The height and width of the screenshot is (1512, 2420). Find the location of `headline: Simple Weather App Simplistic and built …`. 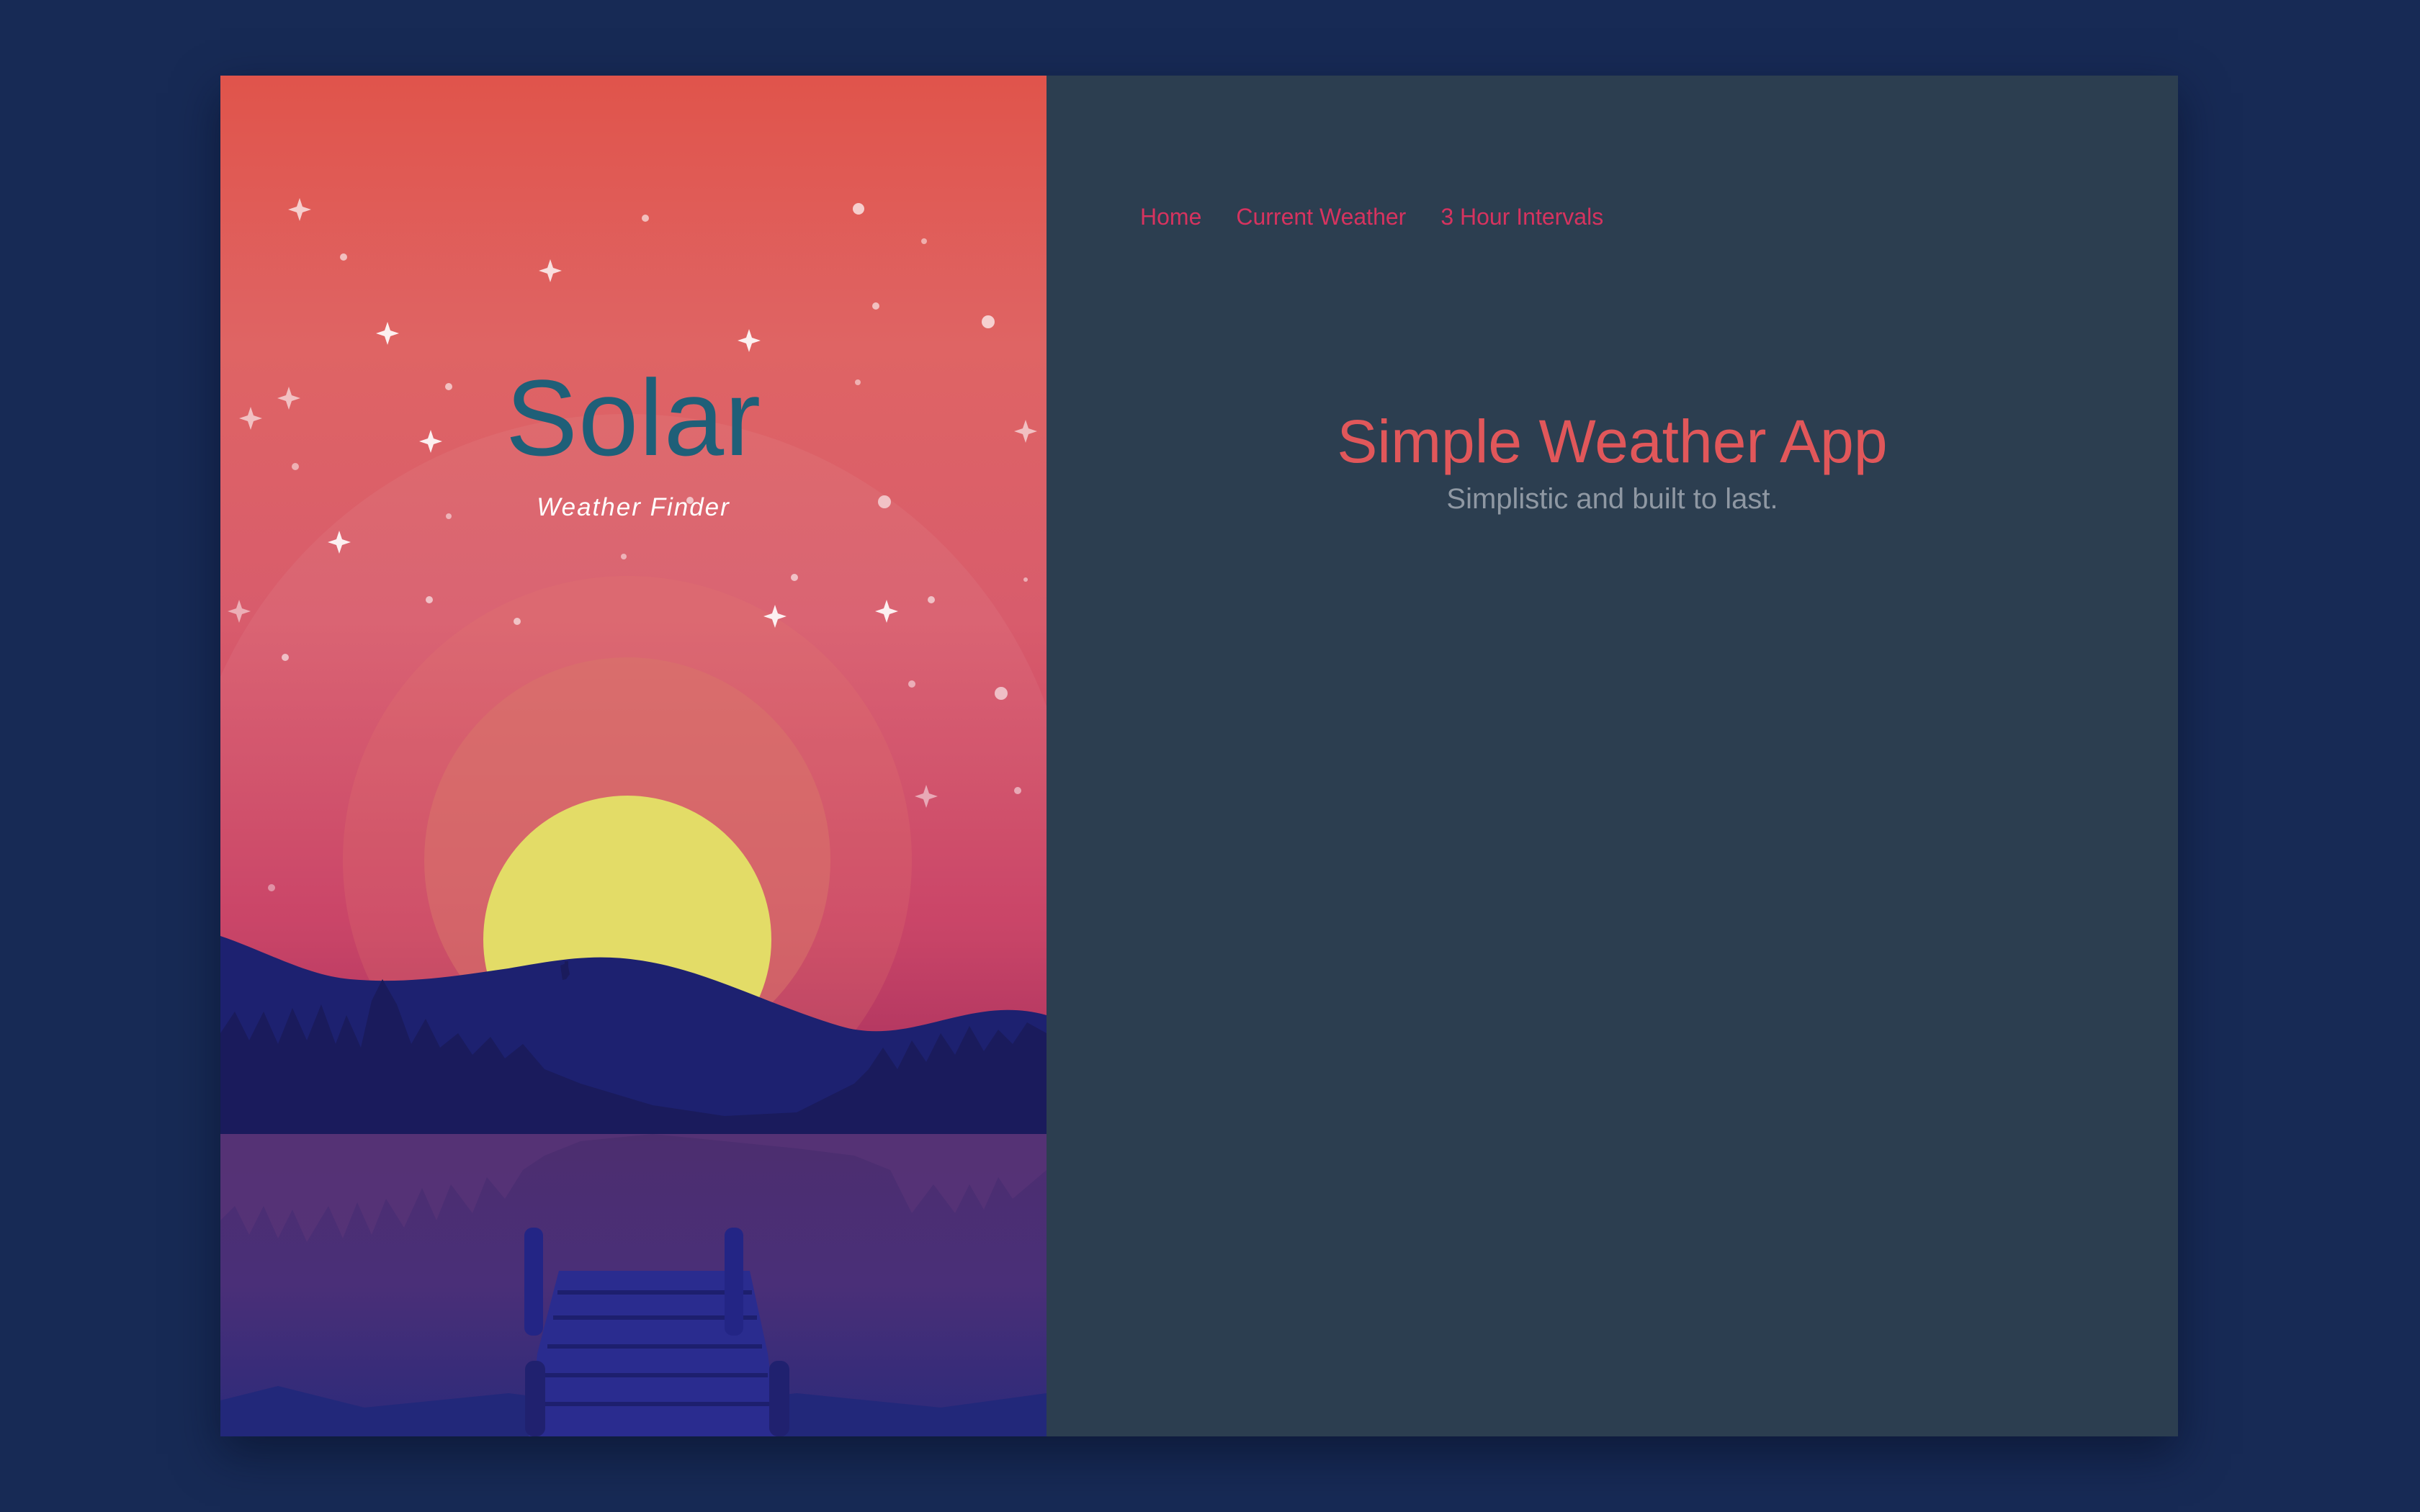

headline: Simple Weather App Simplistic and built … is located at coordinates (1613, 462).